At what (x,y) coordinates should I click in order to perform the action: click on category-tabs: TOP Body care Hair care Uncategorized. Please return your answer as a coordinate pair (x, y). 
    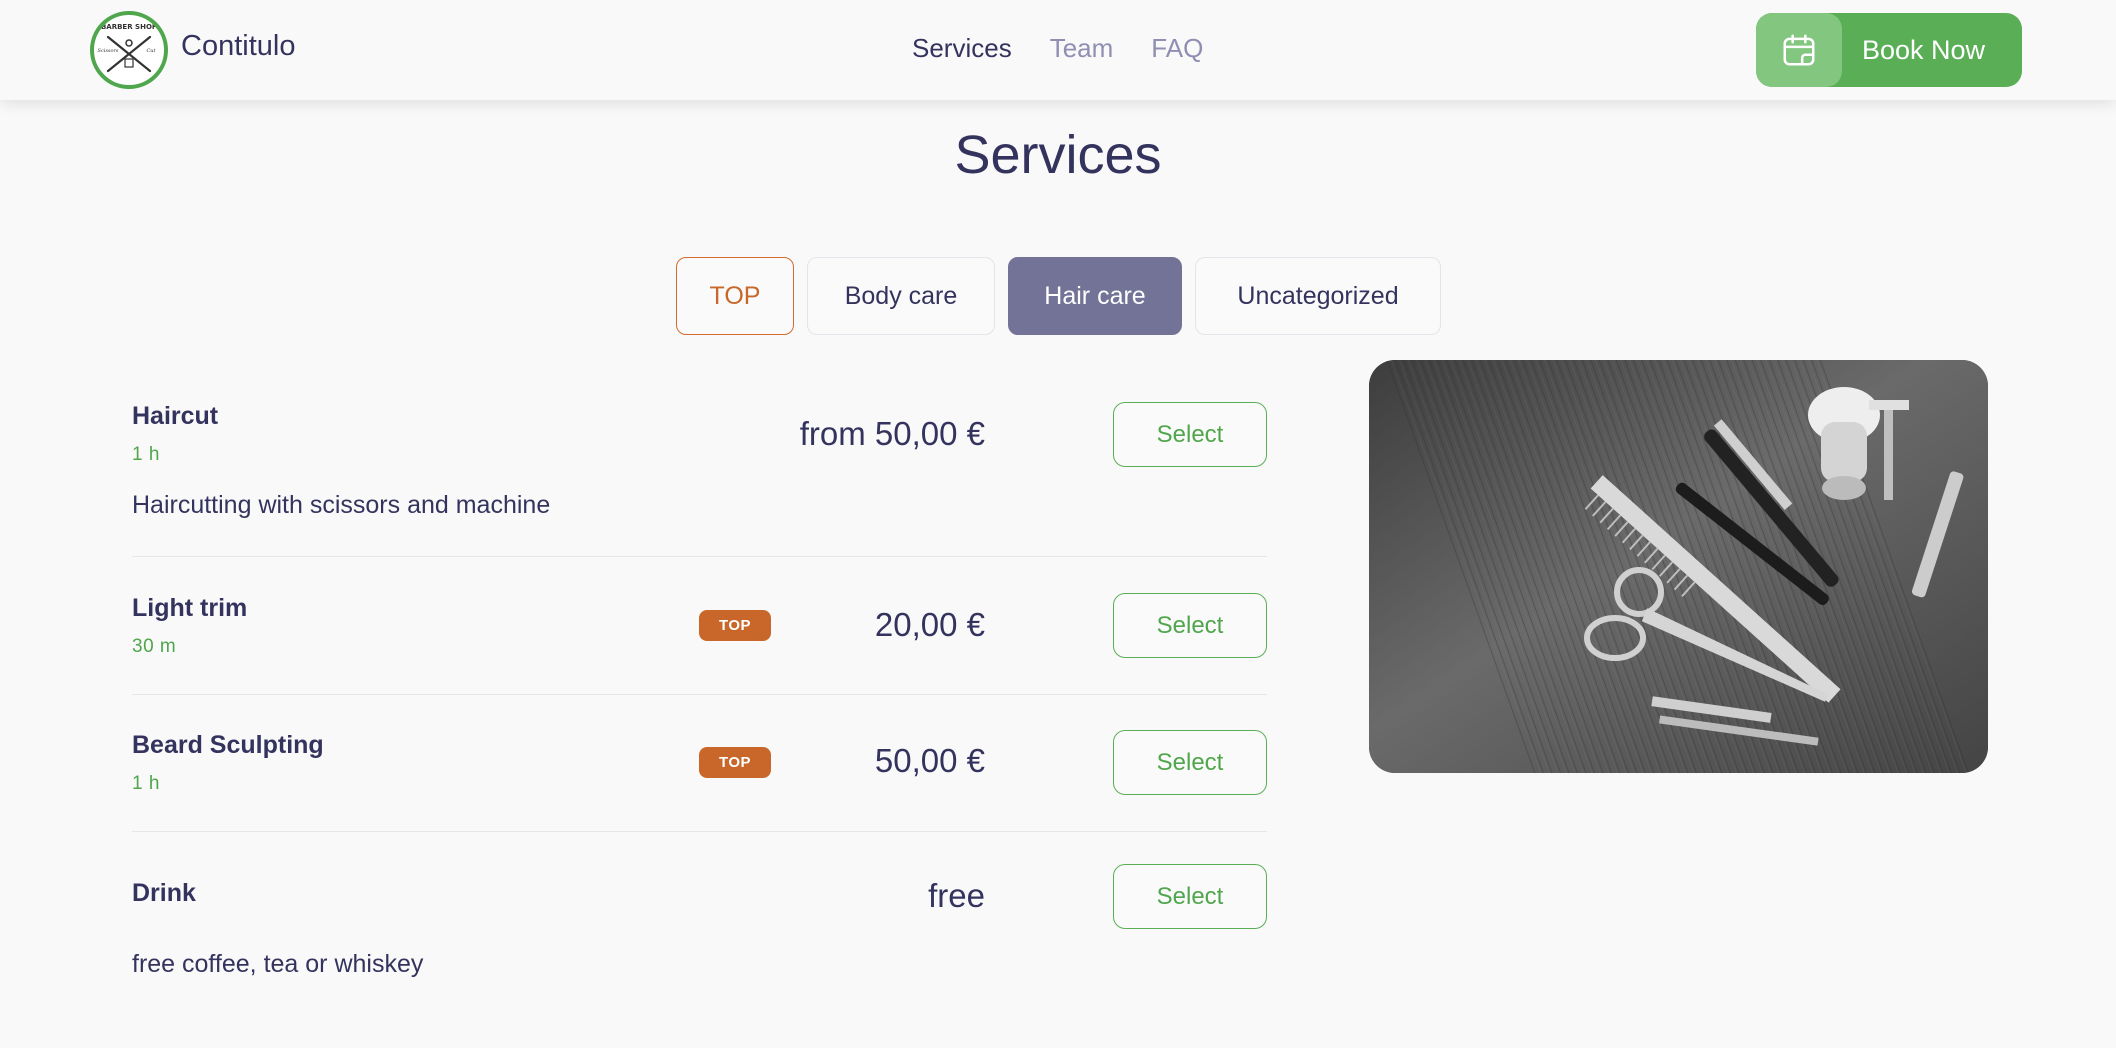
    Looking at the image, I should click on (1058, 296).